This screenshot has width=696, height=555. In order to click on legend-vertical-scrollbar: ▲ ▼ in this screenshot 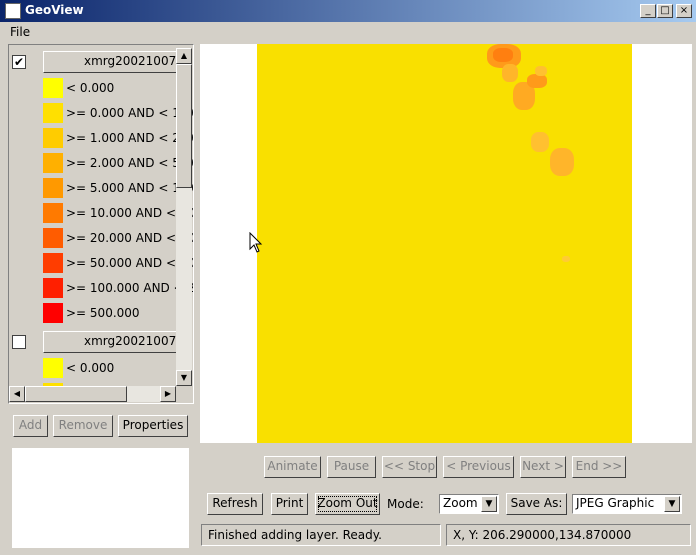, I will do `click(184, 217)`.